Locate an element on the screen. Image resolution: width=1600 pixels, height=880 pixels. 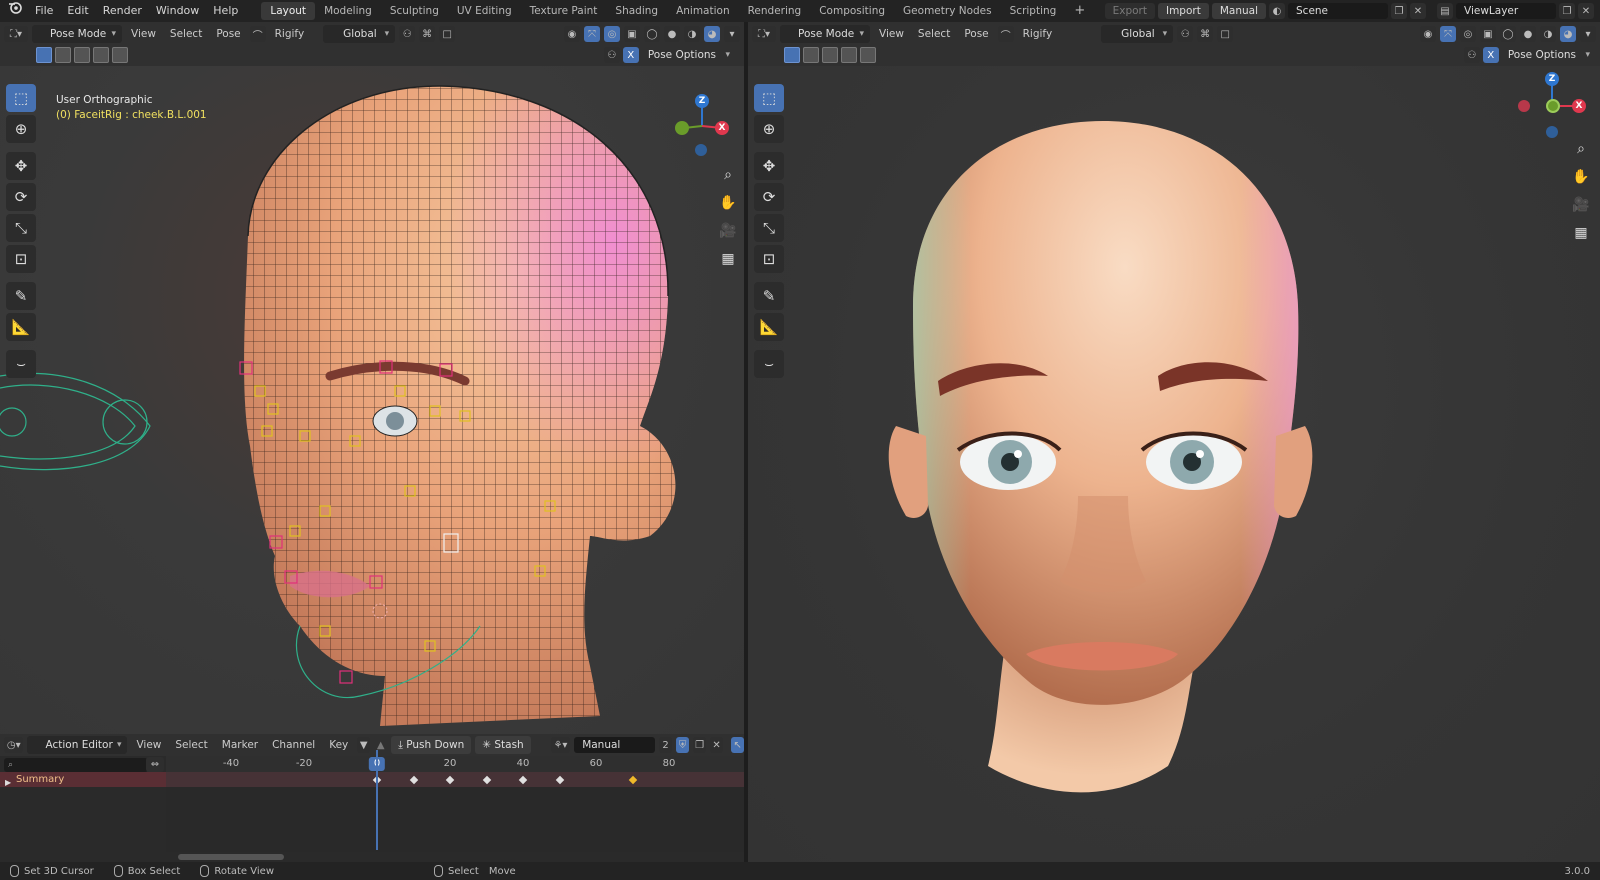
only-selected-icon: ↖ is located at coordinates (737, 745).